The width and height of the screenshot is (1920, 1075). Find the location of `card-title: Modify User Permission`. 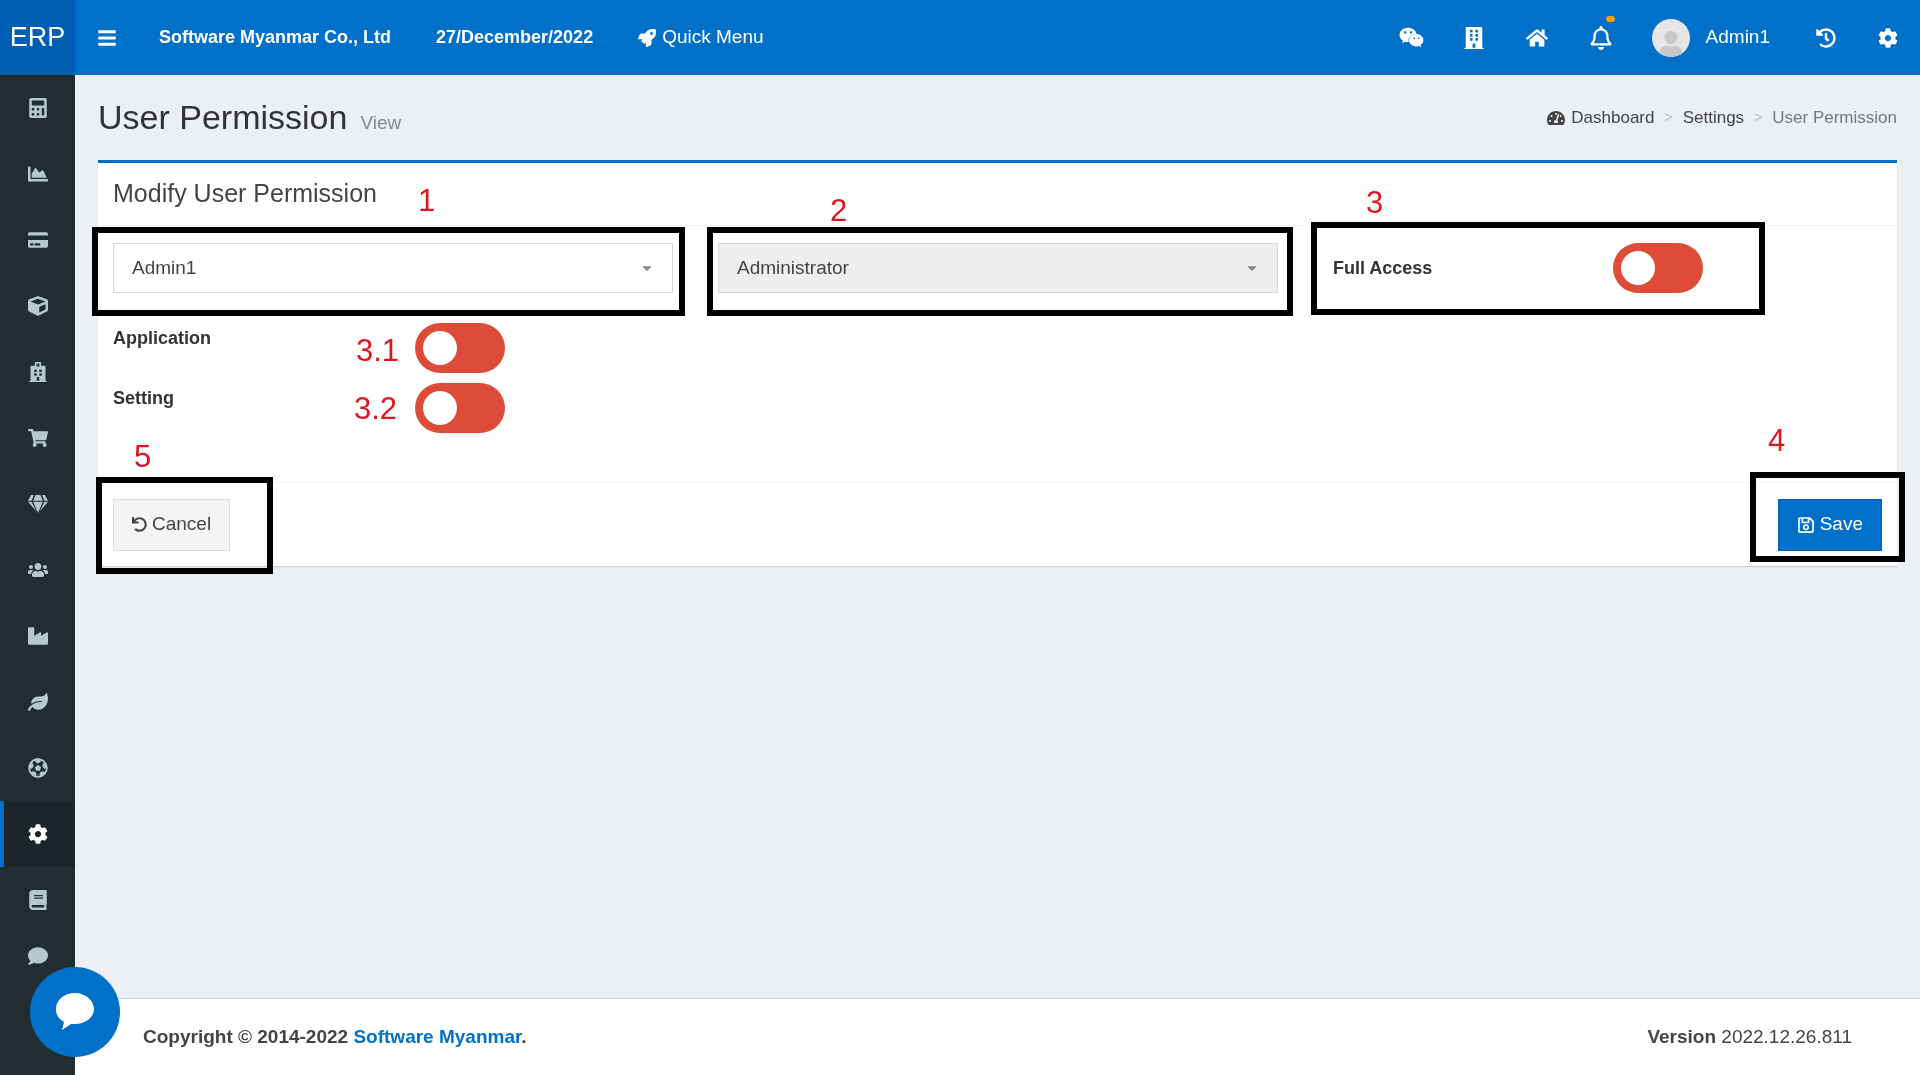

card-title: Modify User Permission is located at coordinates (245, 194).